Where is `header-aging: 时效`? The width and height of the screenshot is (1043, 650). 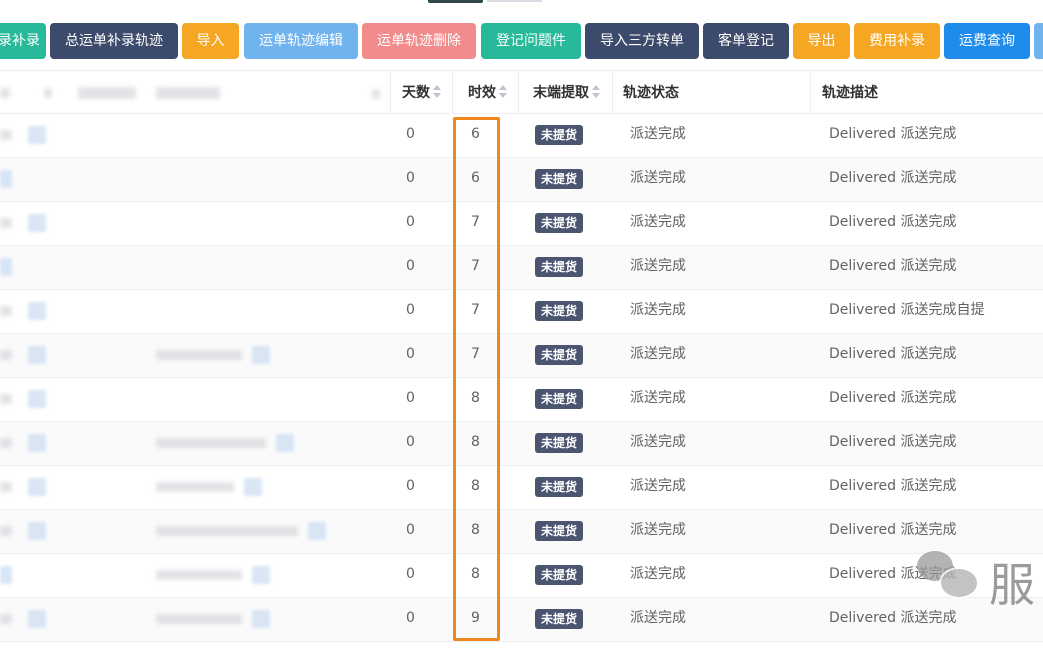 header-aging: 时效 is located at coordinates (488, 93).